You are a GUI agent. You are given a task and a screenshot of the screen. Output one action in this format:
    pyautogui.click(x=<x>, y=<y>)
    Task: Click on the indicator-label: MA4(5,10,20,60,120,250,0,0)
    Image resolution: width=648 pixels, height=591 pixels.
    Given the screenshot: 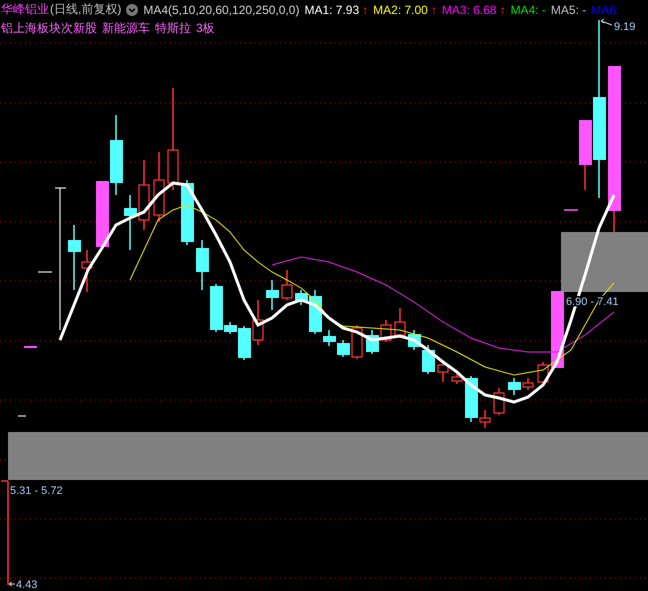 What is the action you would take?
    pyautogui.click(x=221, y=9)
    